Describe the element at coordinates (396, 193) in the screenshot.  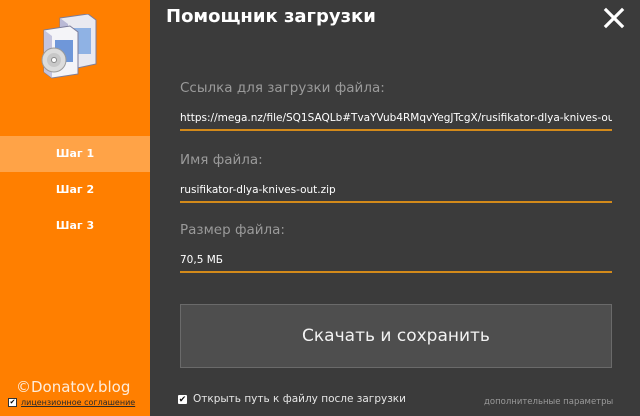
I see `filename-input: rusifikator-dlya-knives-out.zip` at that location.